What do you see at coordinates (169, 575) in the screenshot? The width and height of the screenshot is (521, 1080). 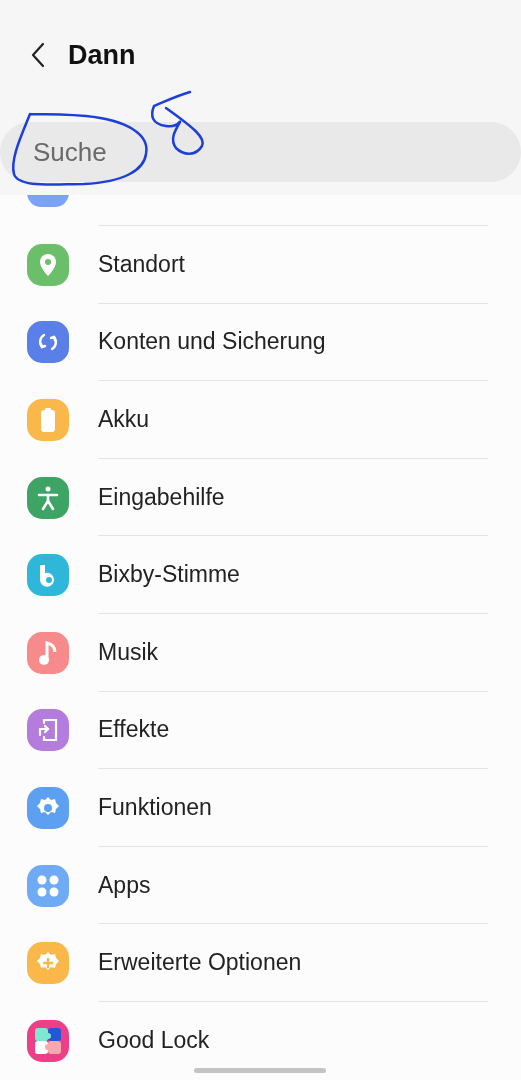 I see `item-label: Bixby-Stimme` at bounding box center [169, 575].